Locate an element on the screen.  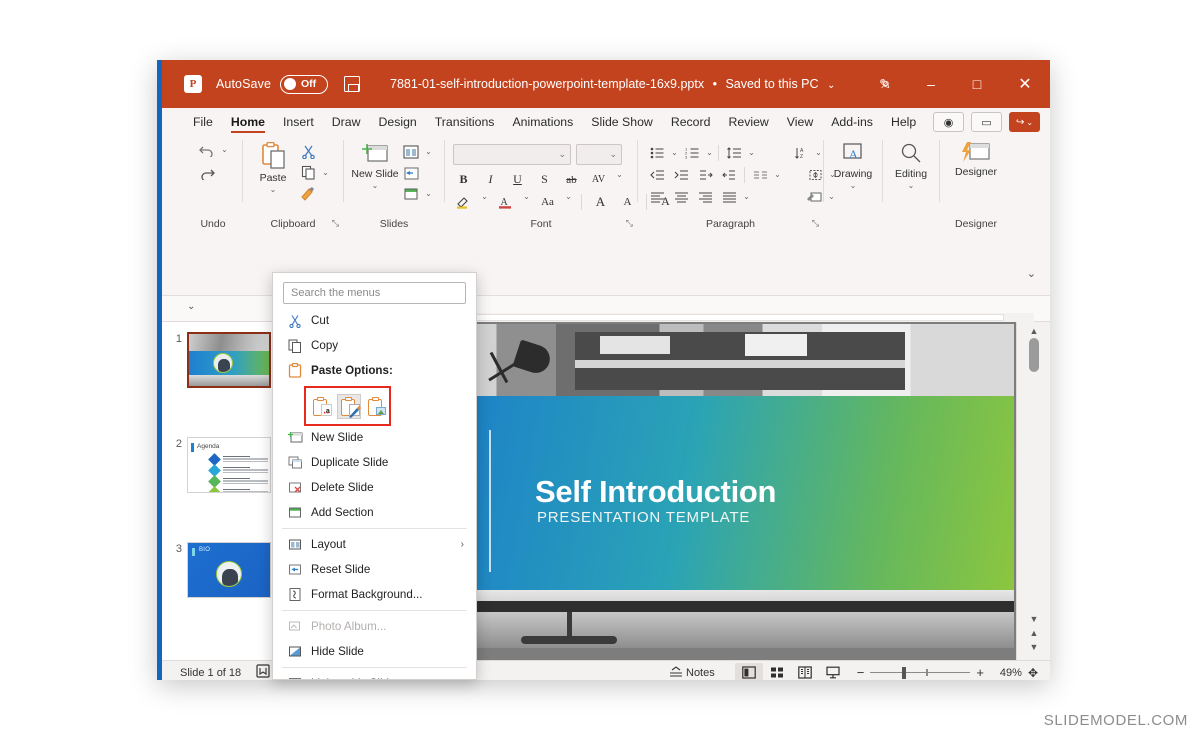
thumbnail-slide-3: BIO is located at coordinates (229, 570).